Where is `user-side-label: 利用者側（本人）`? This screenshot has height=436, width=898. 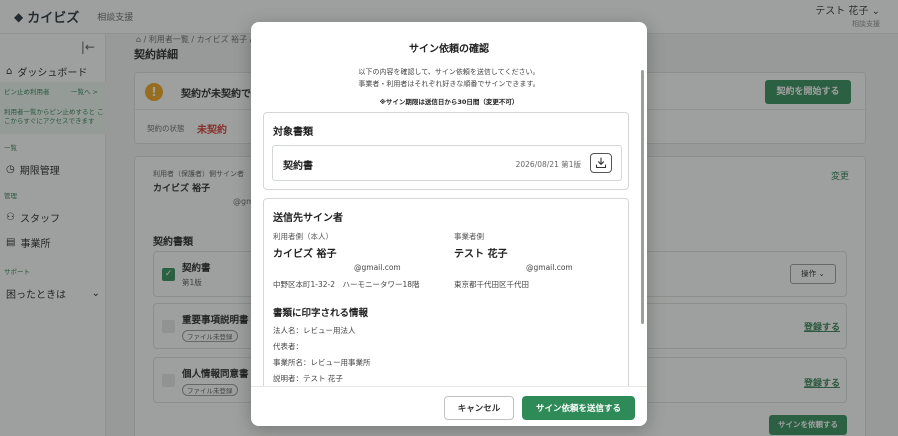 user-side-label: 利用者側（本人） is located at coordinates (303, 236).